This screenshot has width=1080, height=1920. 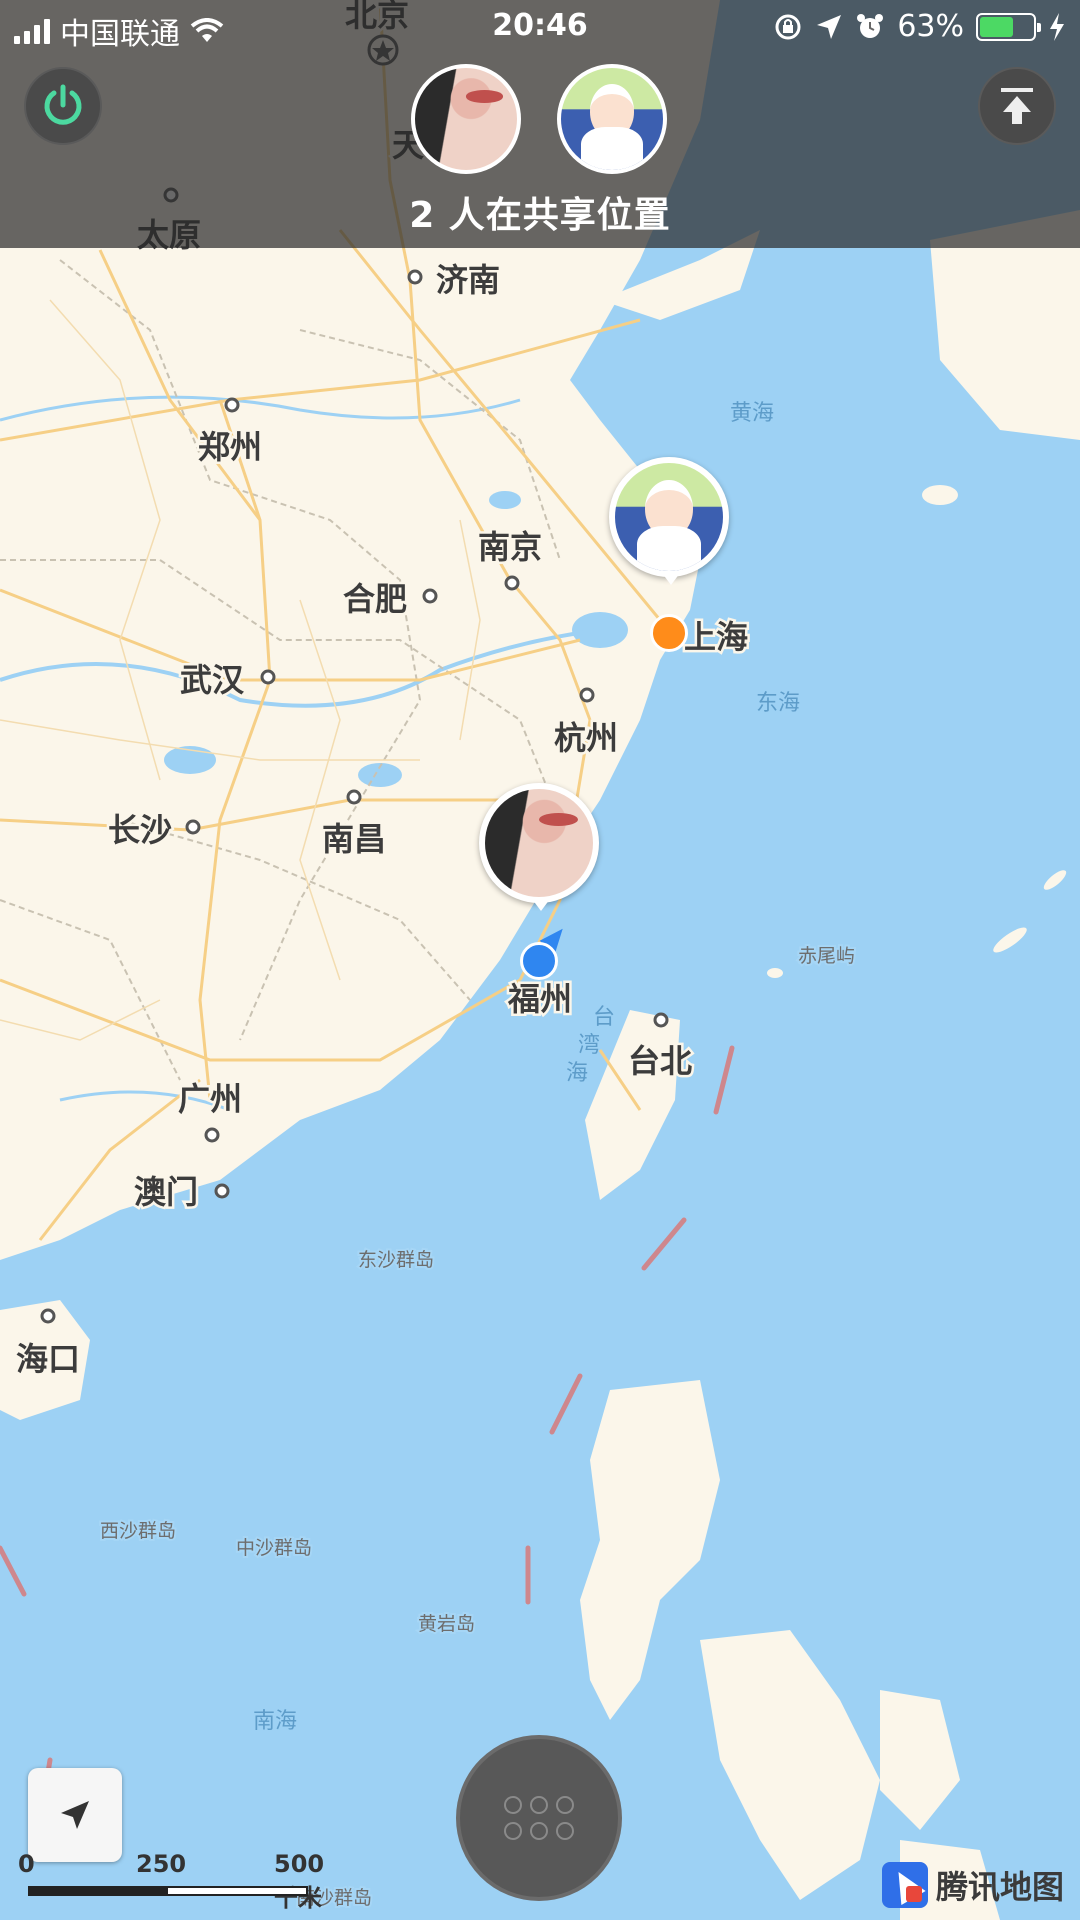 I want to click on island-zhongsha: 中沙群岛, so click(x=274, y=1548).